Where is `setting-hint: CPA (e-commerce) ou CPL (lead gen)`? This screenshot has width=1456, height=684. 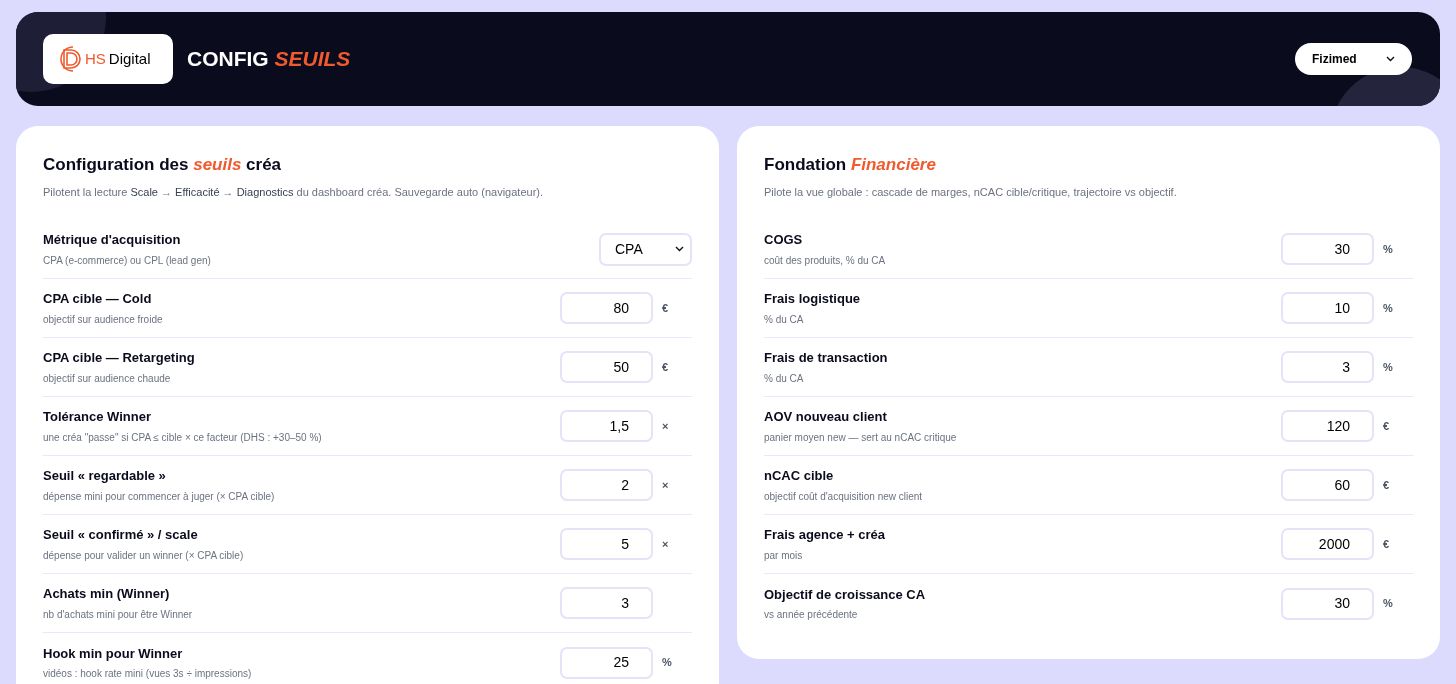
setting-hint: CPA (e-commerce) ou CPL (lead gen) is located at coordinates (127, 260).